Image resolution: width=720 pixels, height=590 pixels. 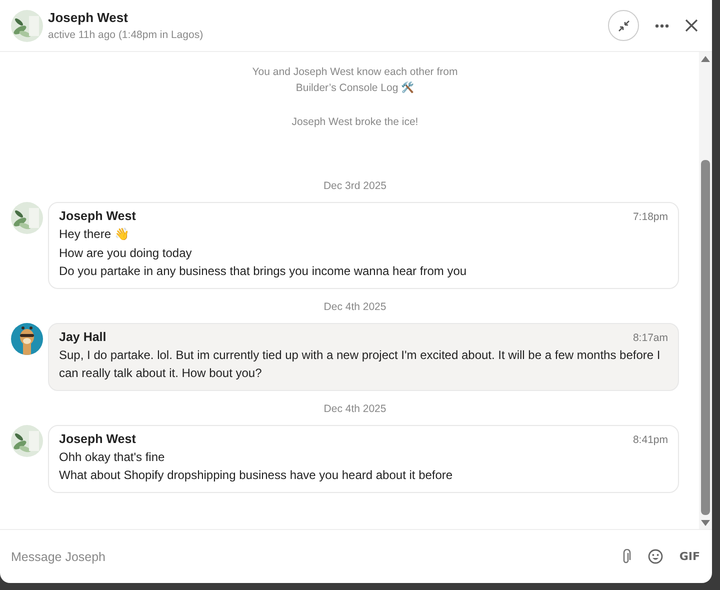 I want to click on system-message: You and Joseph West know each other from Builder’s Console Log 🛠, so click(x=355, y=80).